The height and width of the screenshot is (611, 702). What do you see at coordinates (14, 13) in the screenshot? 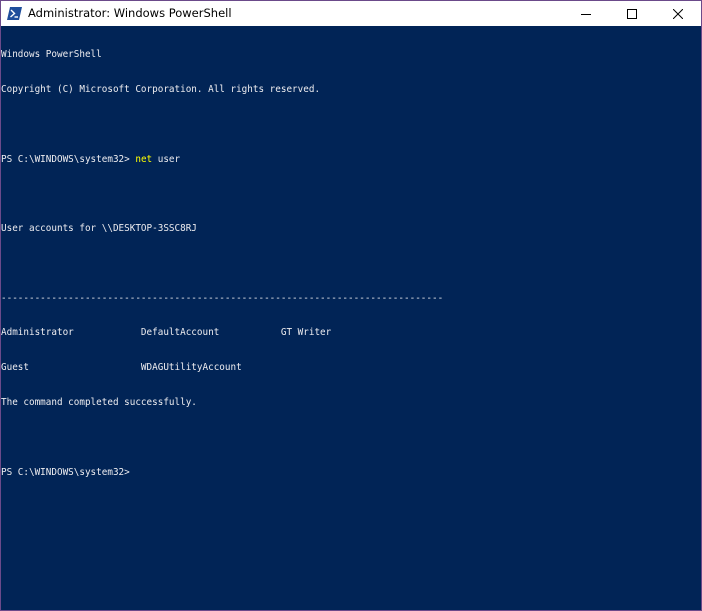
I see `powershell-icon` at bounding box center [14, 13].